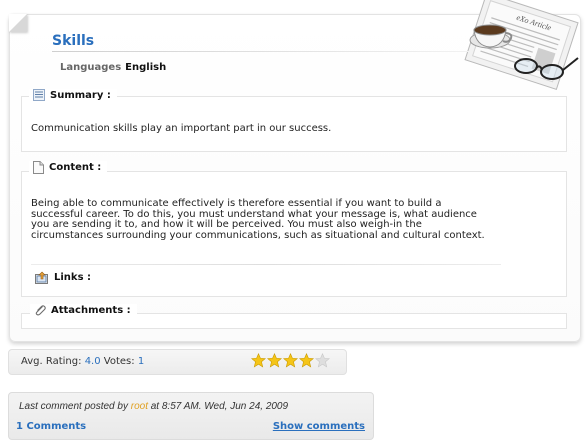 The image size is (586, 448). I want to click on paperclip-icon, so click(40, 310).